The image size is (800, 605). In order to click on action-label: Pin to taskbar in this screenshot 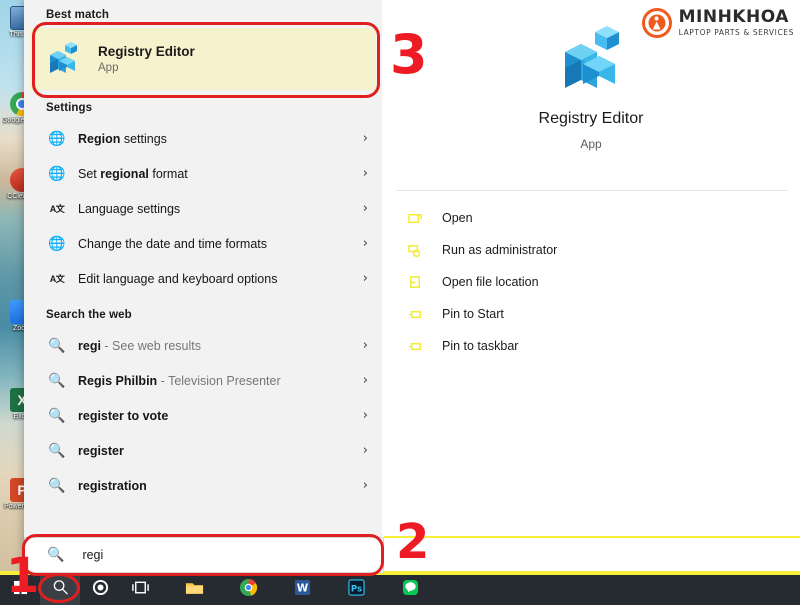, I will do `click(480, 346)`.